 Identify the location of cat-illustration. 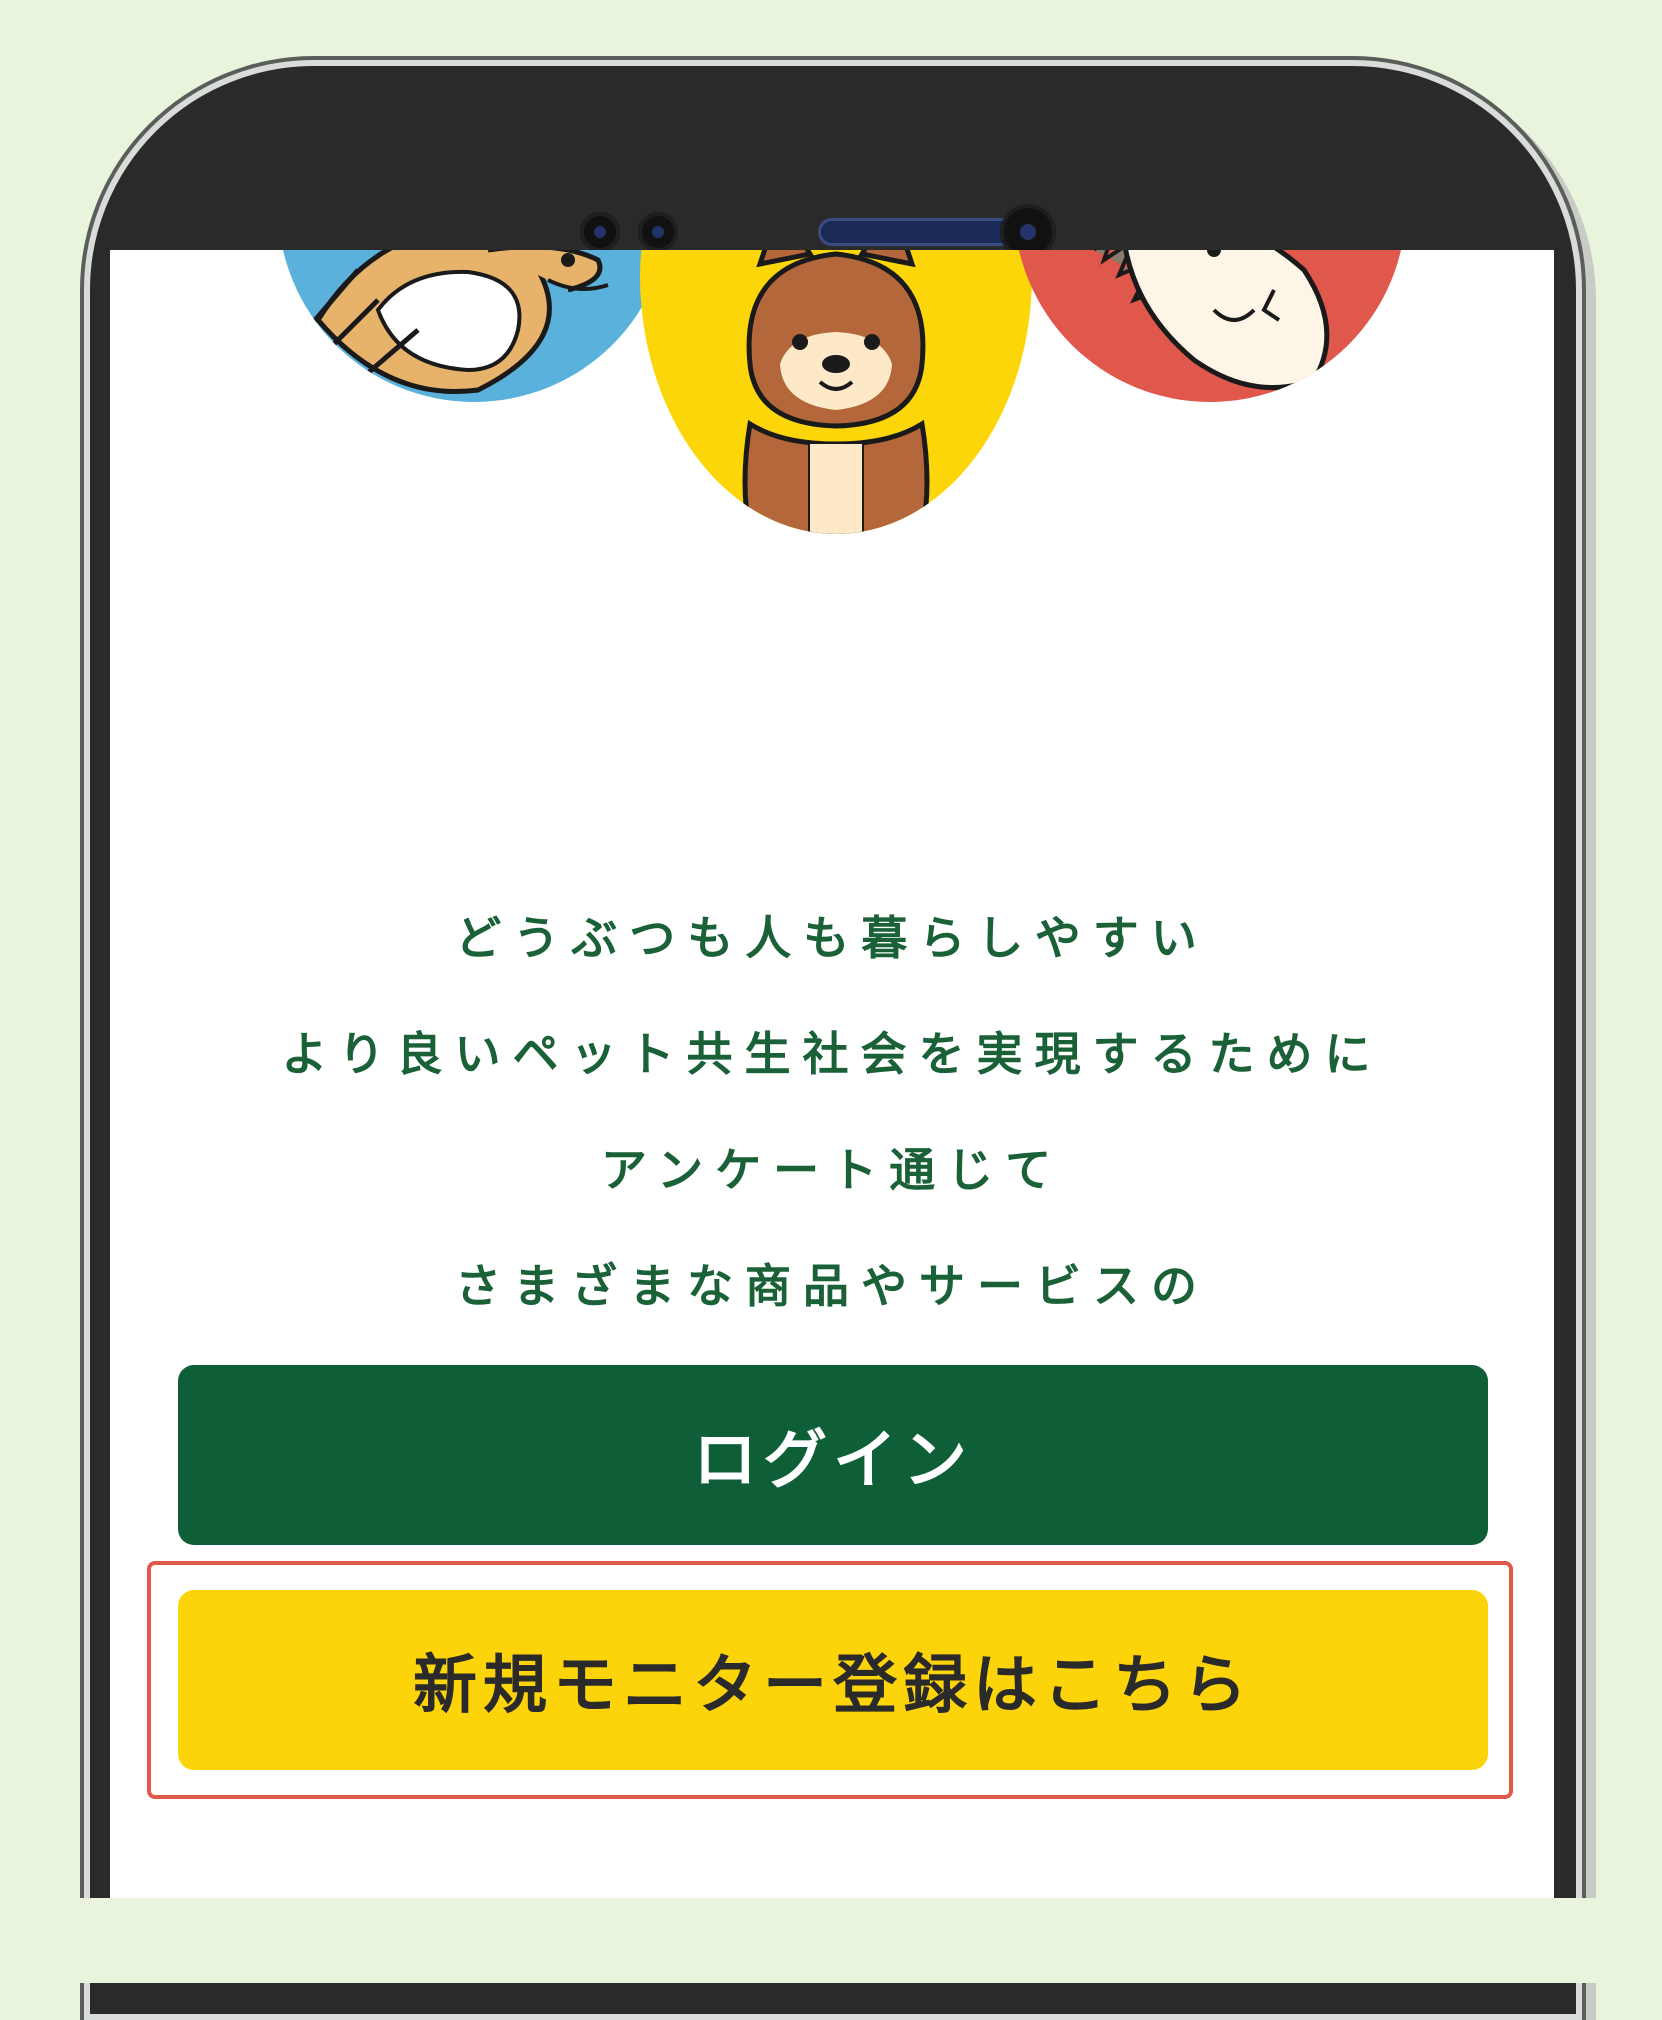
(474, 326).